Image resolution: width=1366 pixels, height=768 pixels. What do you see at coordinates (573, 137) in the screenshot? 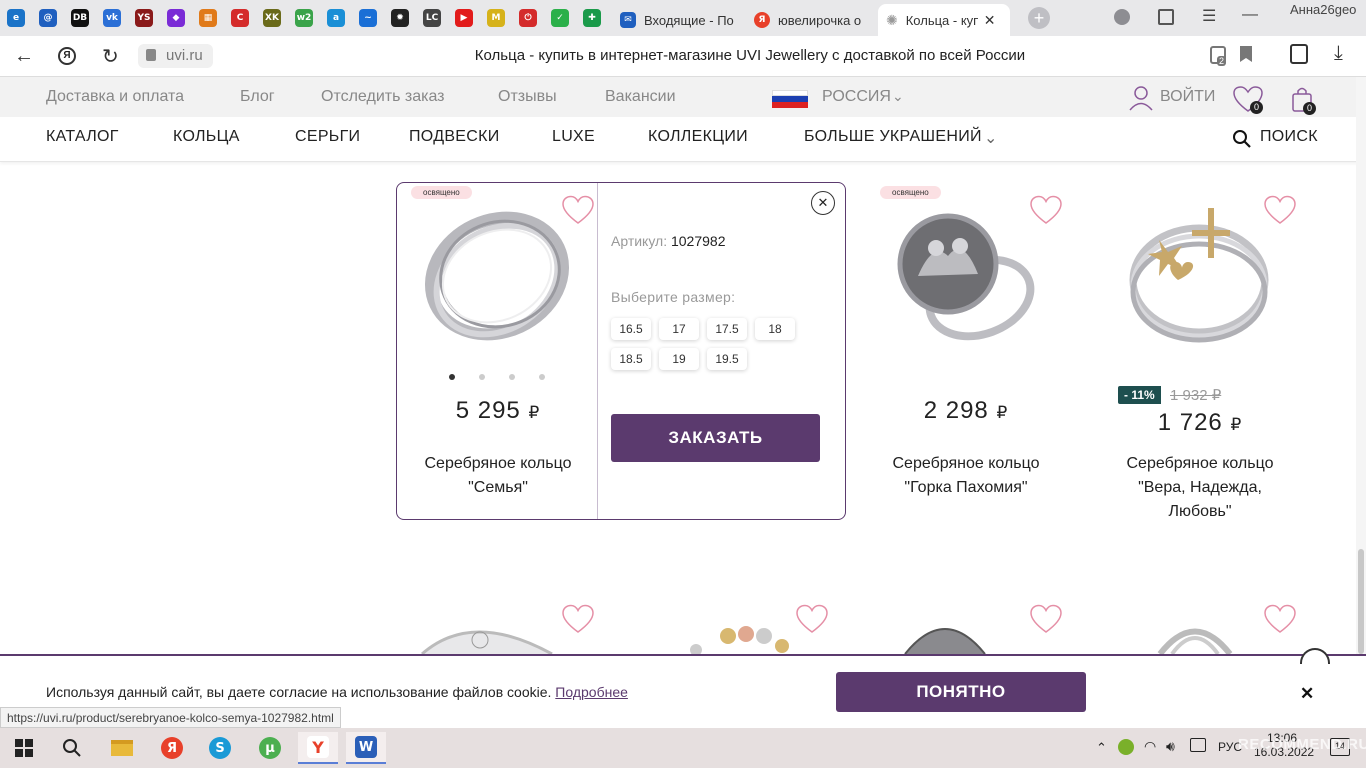
I see `nav-luxe: LUXE` at bounding box center [573, 137].